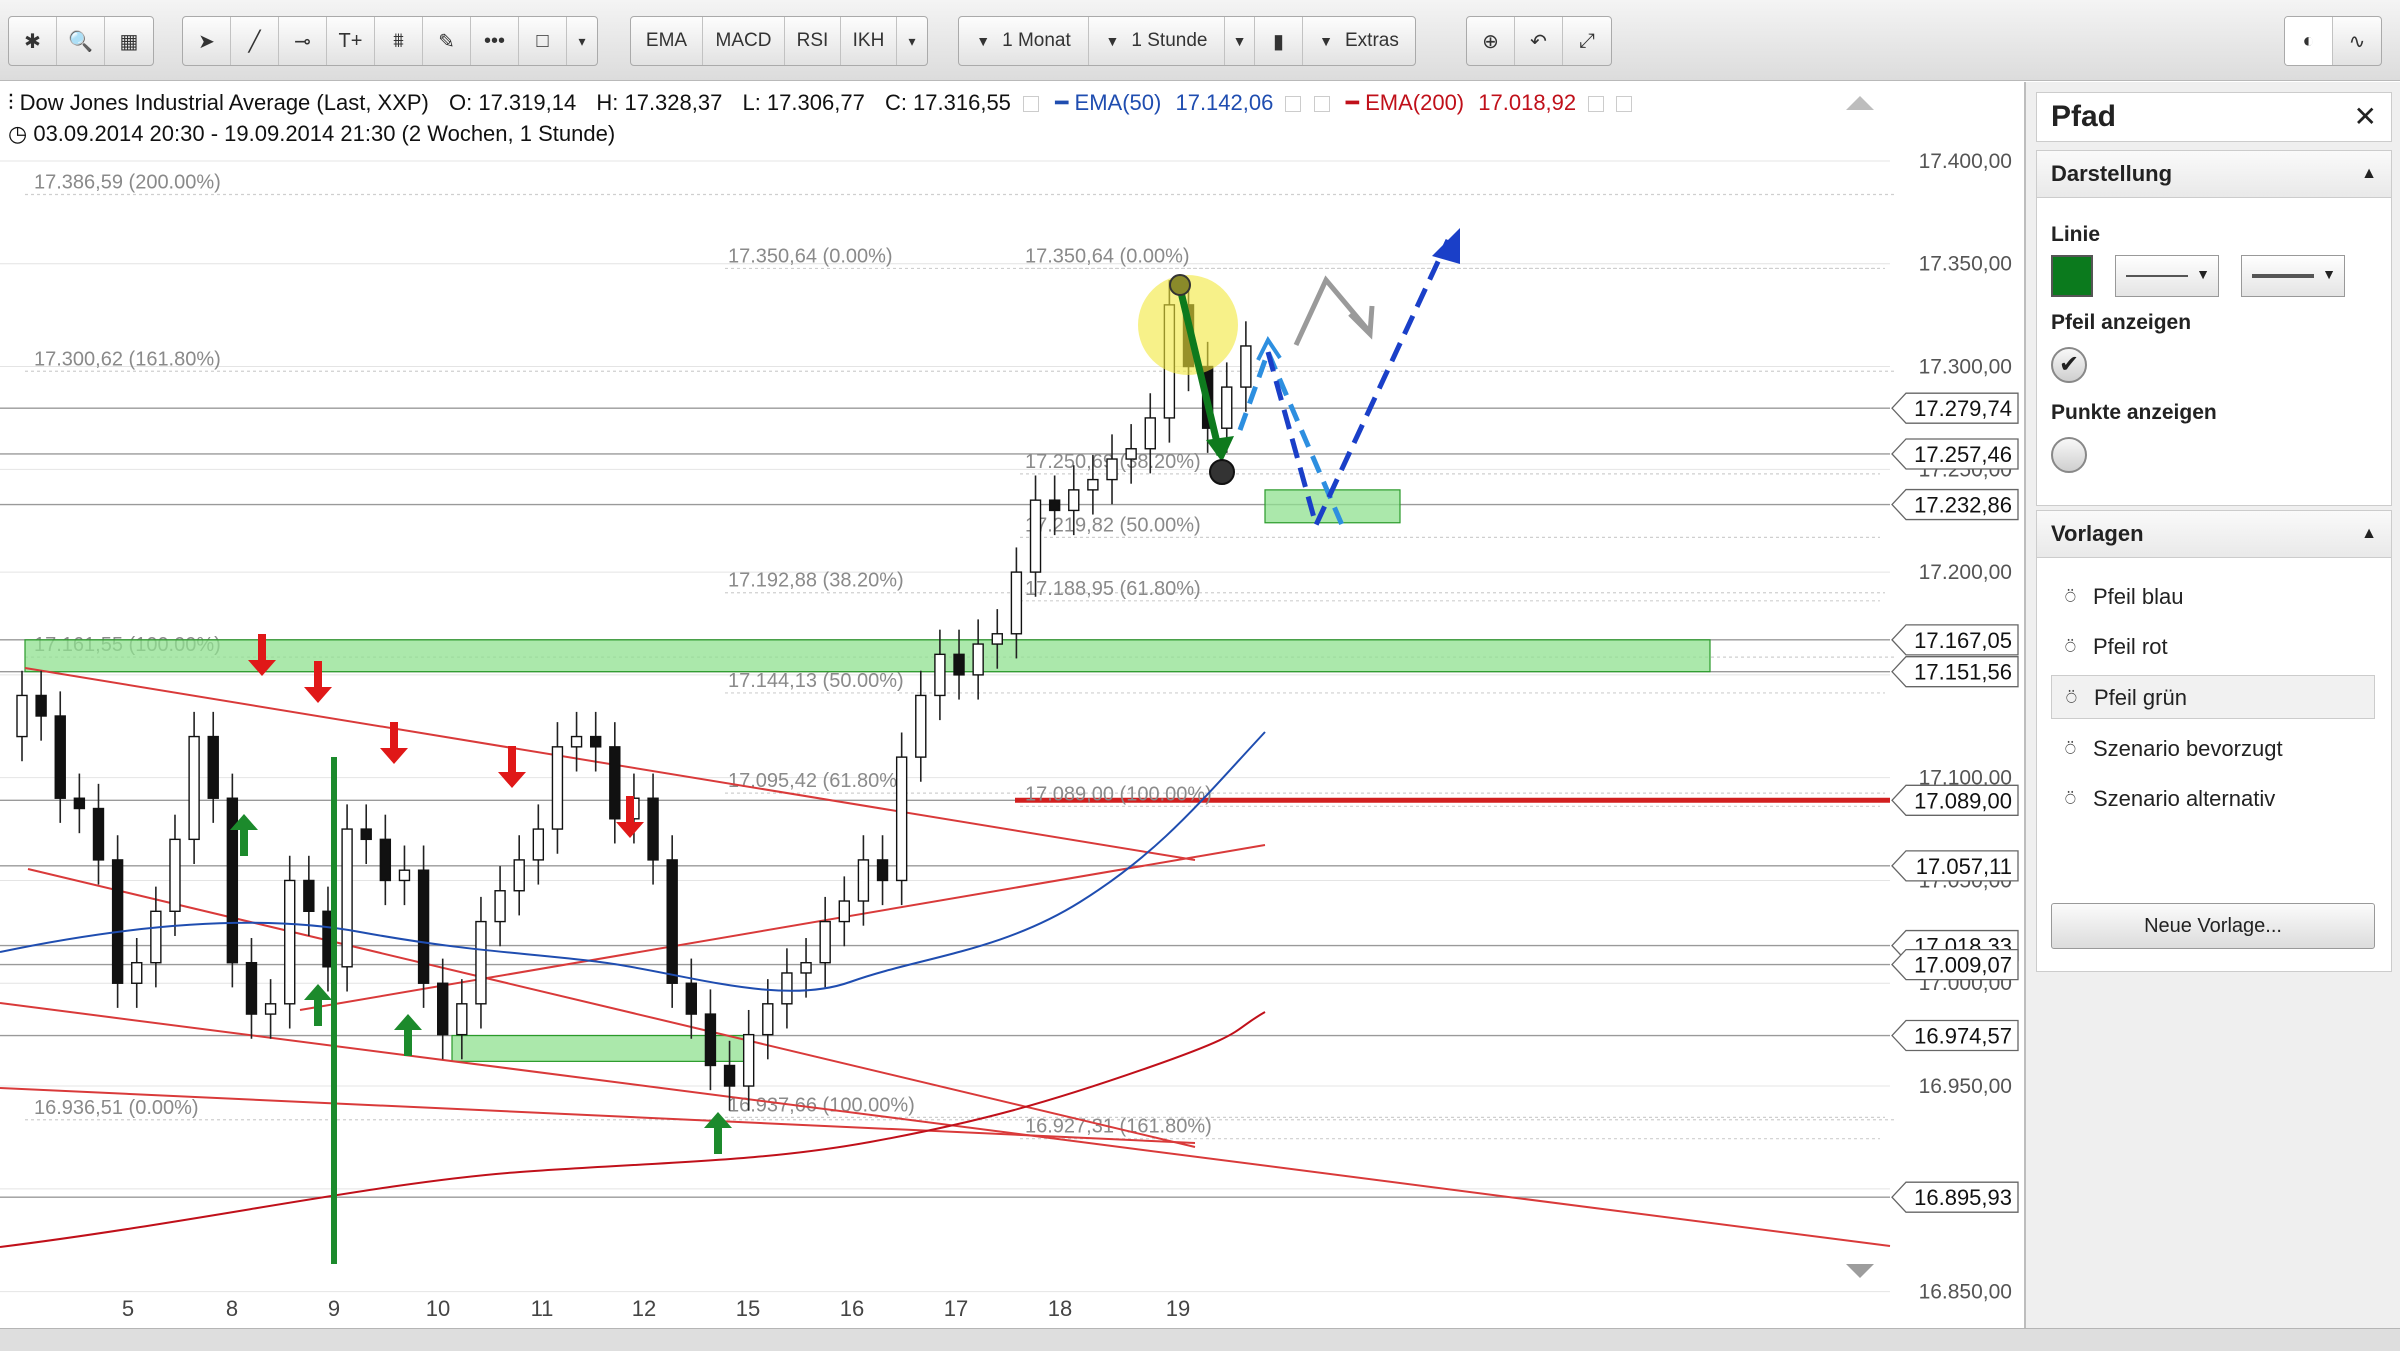  What do you see at coordinates (127, 359) in the screenshot?
I see `fib-label: 17.300,62 (161.80%)` at bounding box center [127, 359].